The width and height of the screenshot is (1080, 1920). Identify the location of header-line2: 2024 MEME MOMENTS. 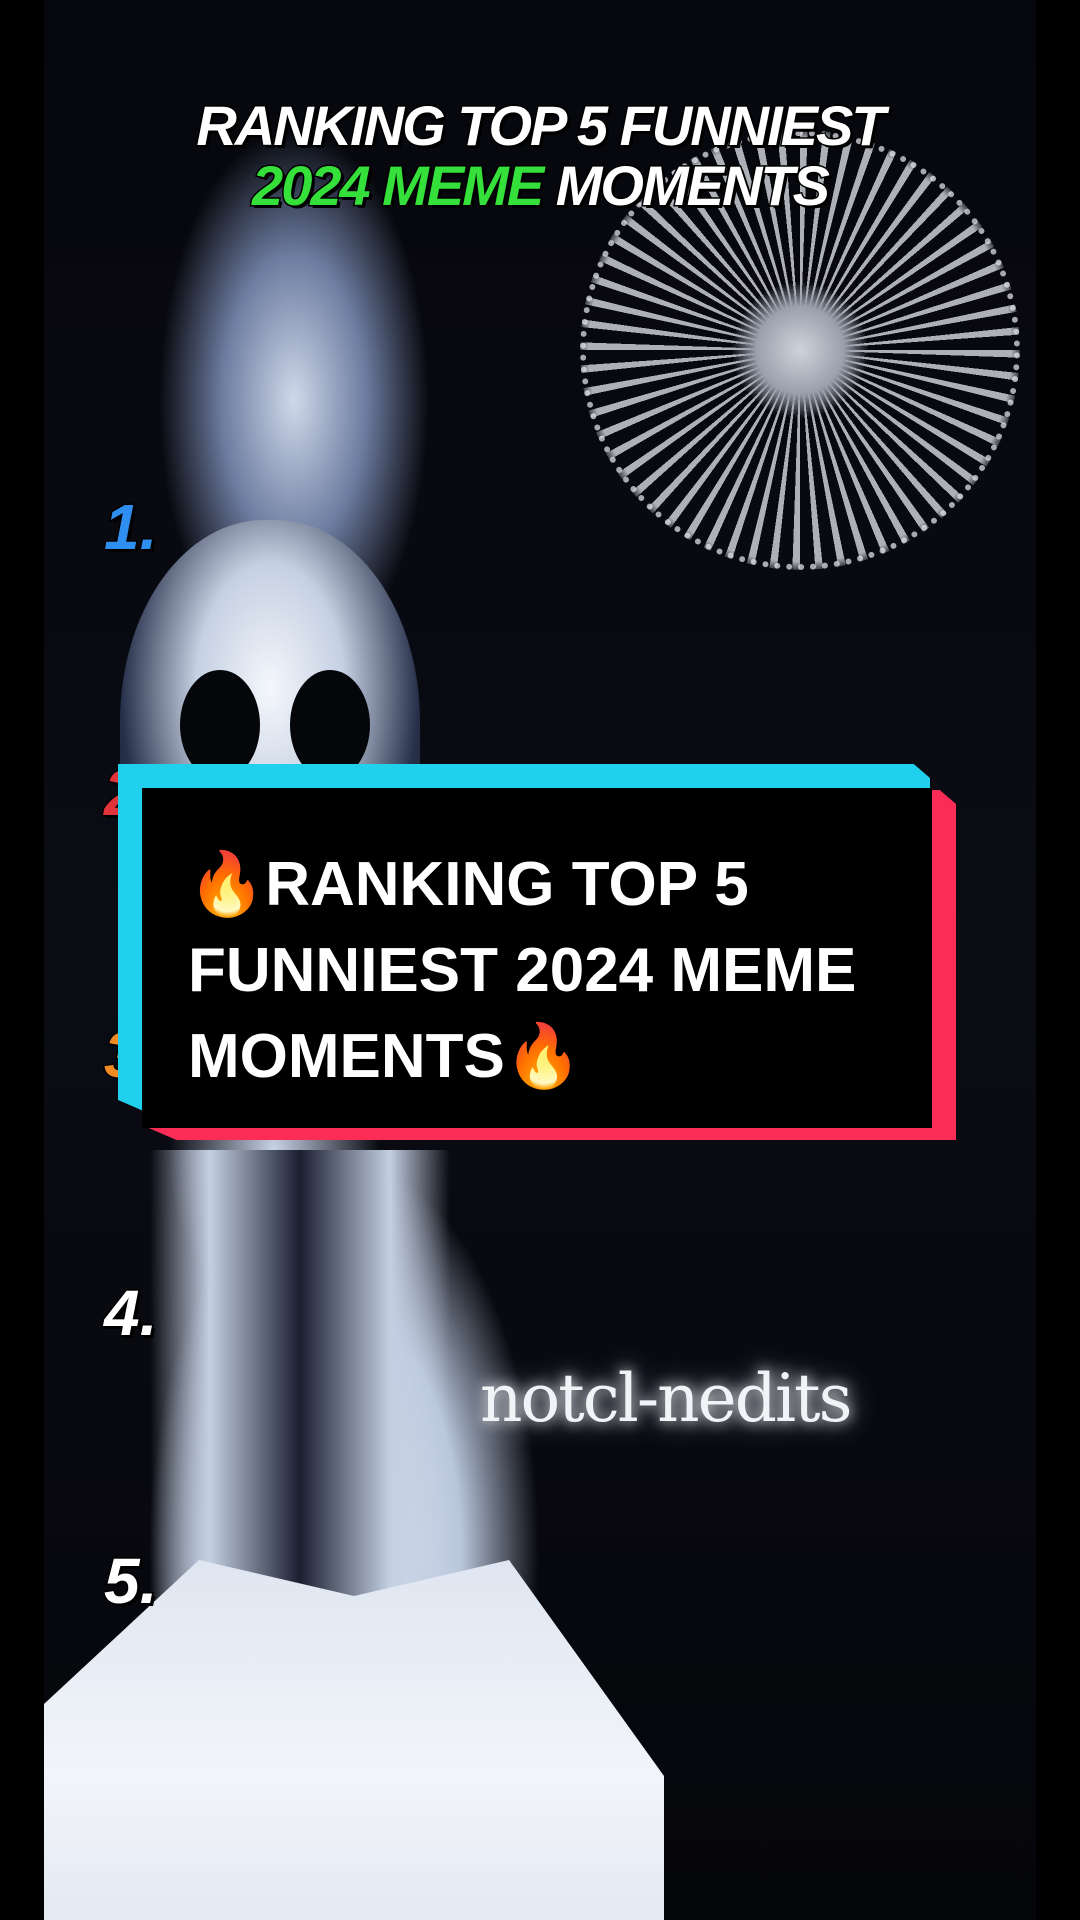
(540, 185).